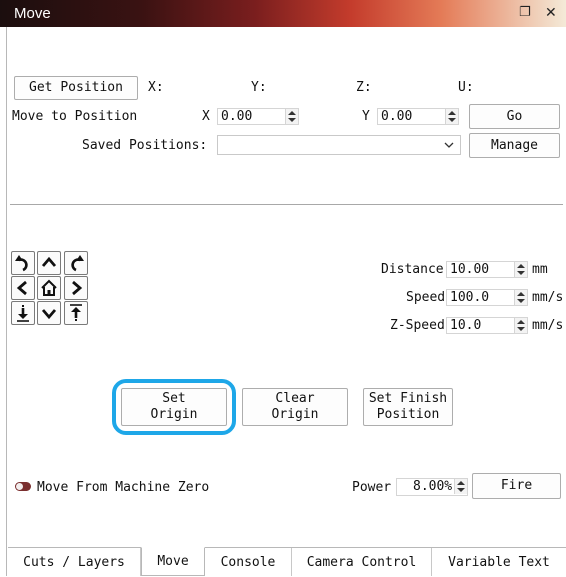 Image resolution: width=566 pixels, height=577 pixels. I want to click on move-x-spinbox: 0.00, so click(258, 116).